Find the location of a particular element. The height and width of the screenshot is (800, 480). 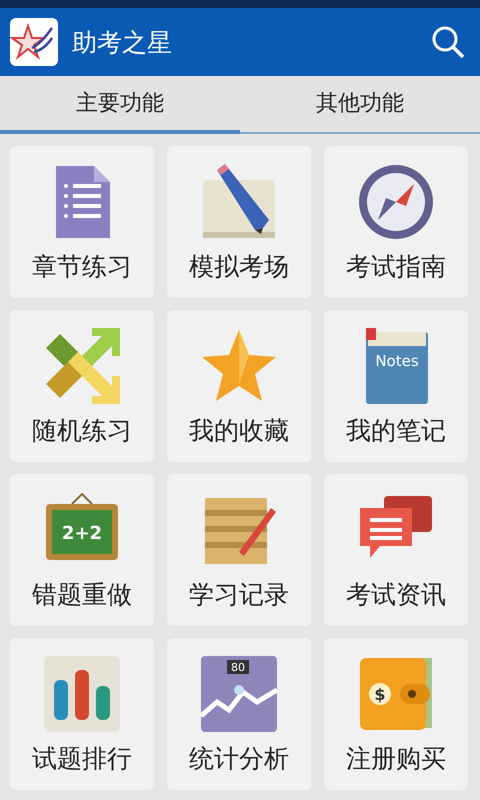

feature-tile: 随机练习 is located at coordinates (82, 386).